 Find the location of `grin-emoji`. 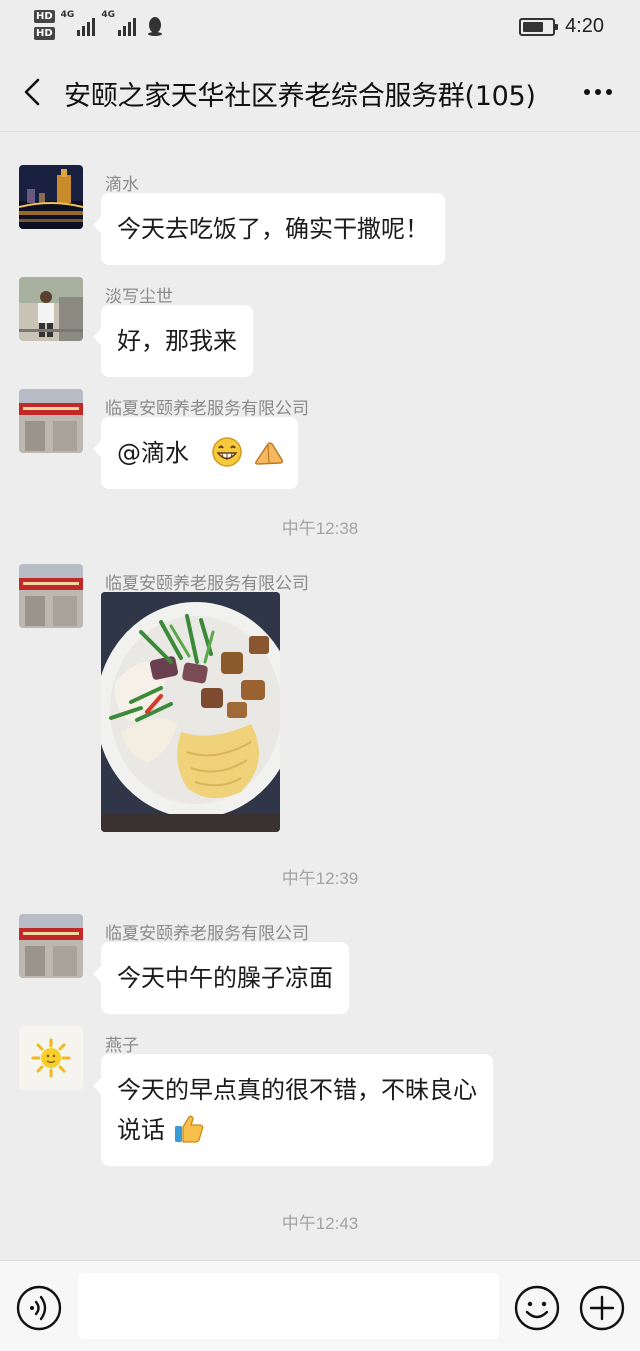

grin-emoji is located at coordinates (226, 452).